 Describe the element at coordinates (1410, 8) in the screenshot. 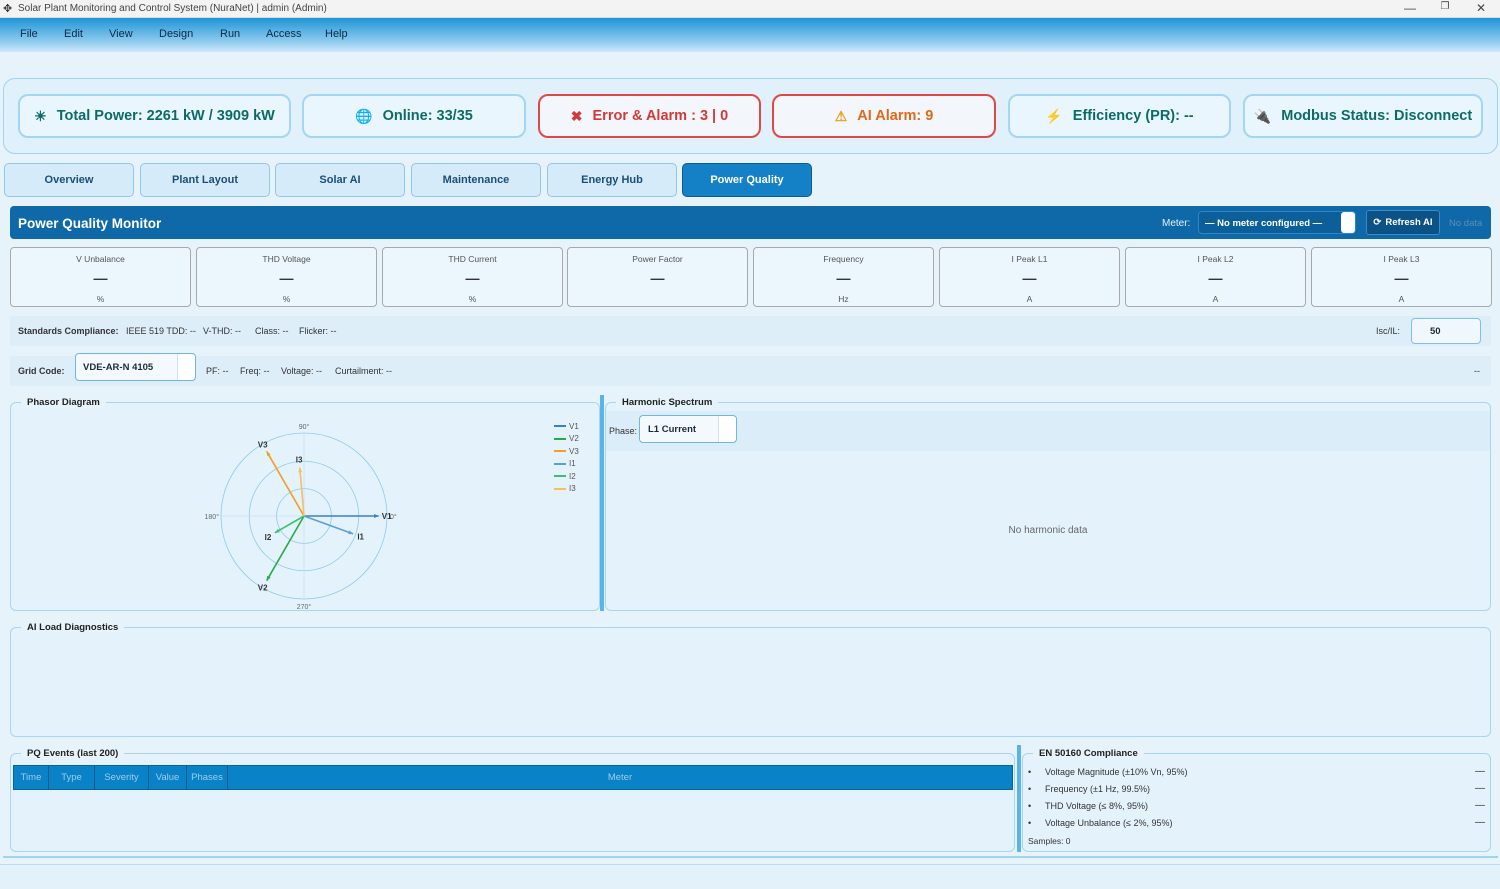

I see `minimize-button: —` at that location.